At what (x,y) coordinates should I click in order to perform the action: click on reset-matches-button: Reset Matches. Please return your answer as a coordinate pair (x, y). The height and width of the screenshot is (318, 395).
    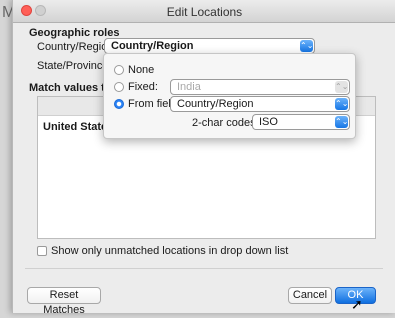
    Looking at the image, I should click on (64, 301).